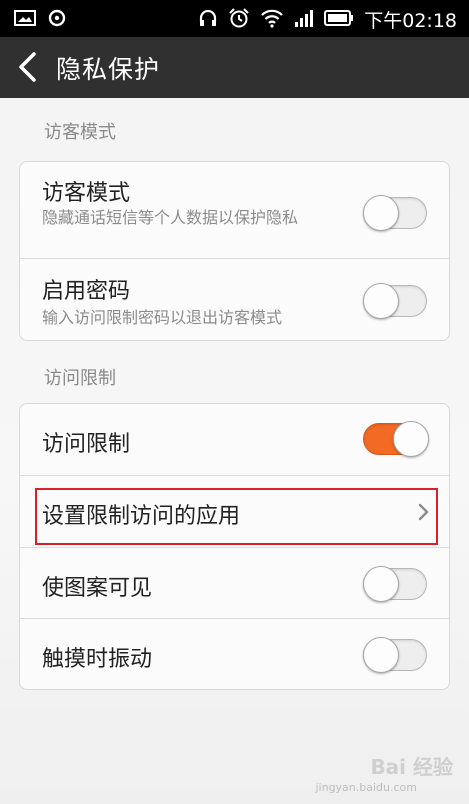 The image size is (469, 804). Describe the element at coordinates (234, 67) in the screenshot. I see `title-bar: 隐私保护` at that location.